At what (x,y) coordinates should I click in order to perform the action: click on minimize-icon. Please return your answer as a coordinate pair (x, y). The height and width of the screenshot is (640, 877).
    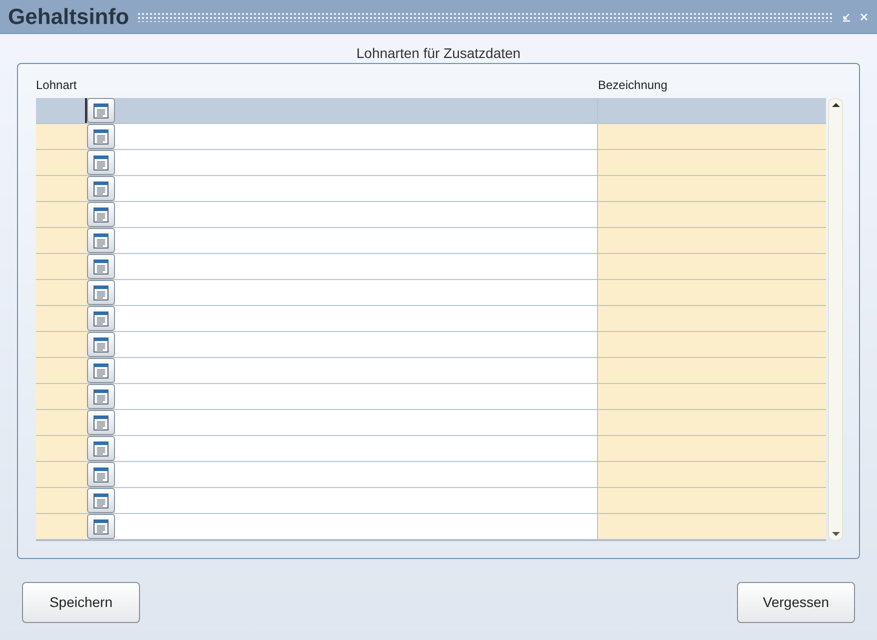
    Looking at the image, I should click on (846, 17).